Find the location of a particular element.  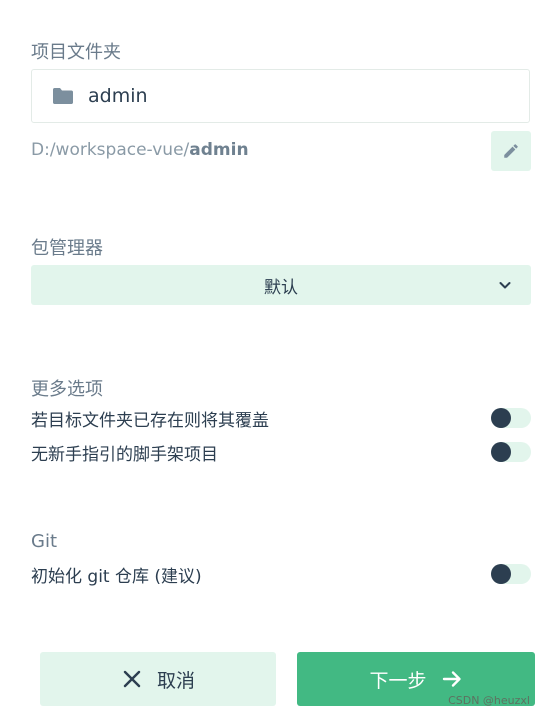

package-manager-select: 默认 is located at coordinates (281, 285).